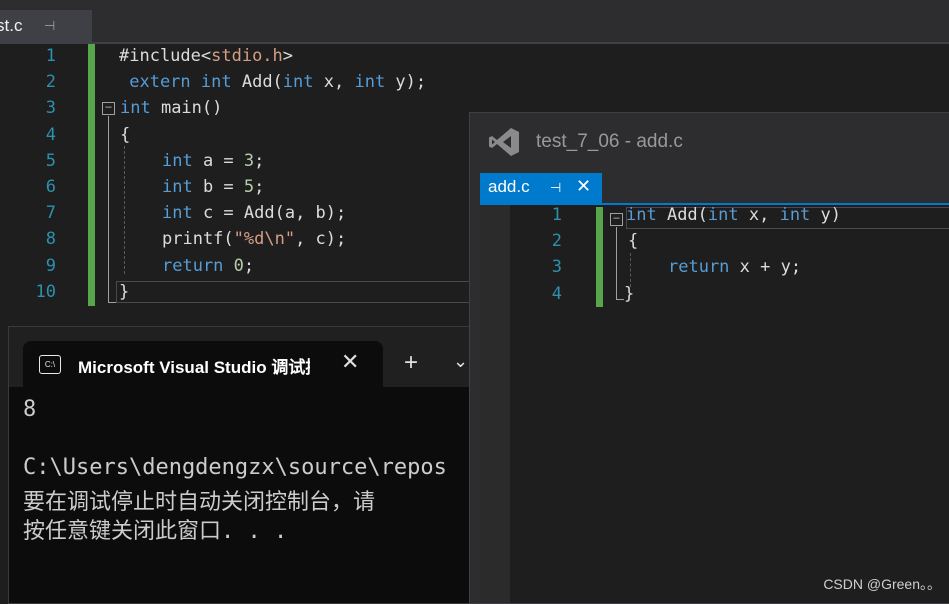 The width and height of the screenshot is (949, 604). Describe the element at coordinates (50, 187) in the screenshot. I see `line-number: 6` at that location.